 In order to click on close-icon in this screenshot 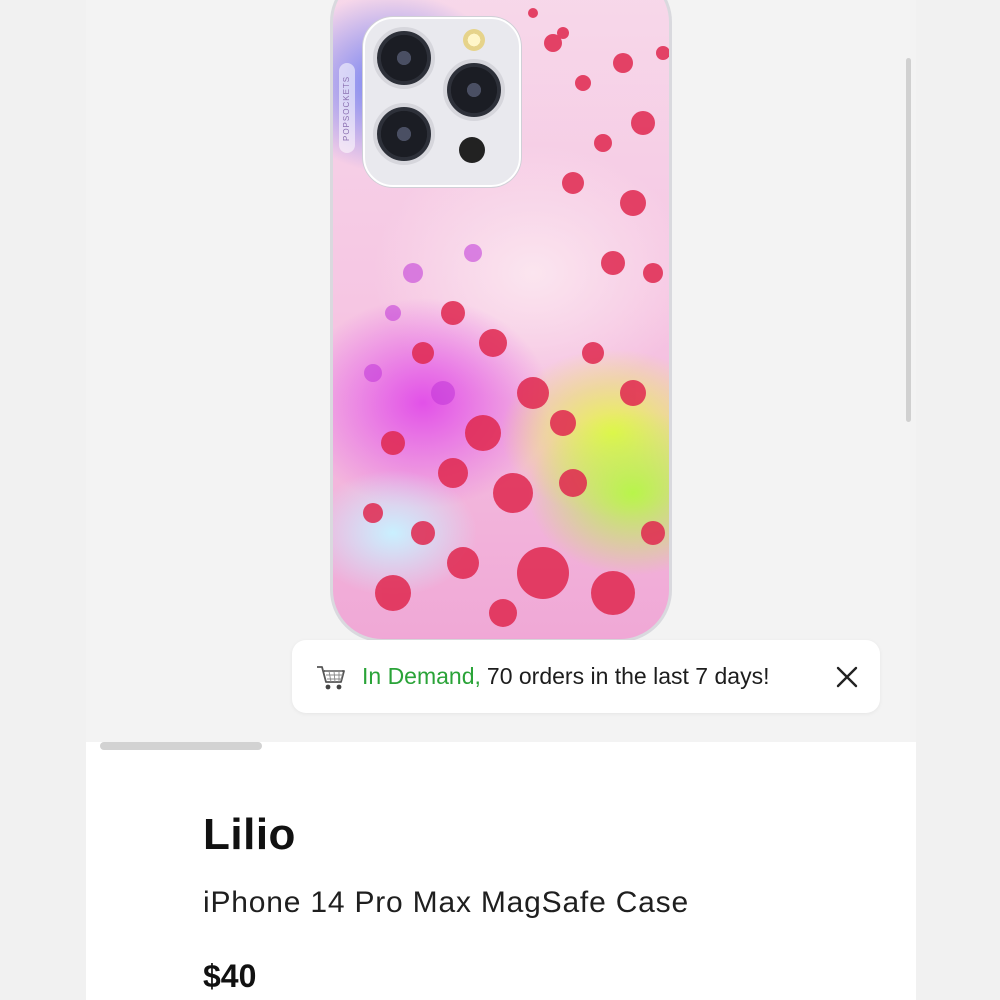, I will do `click(847, 677)`.